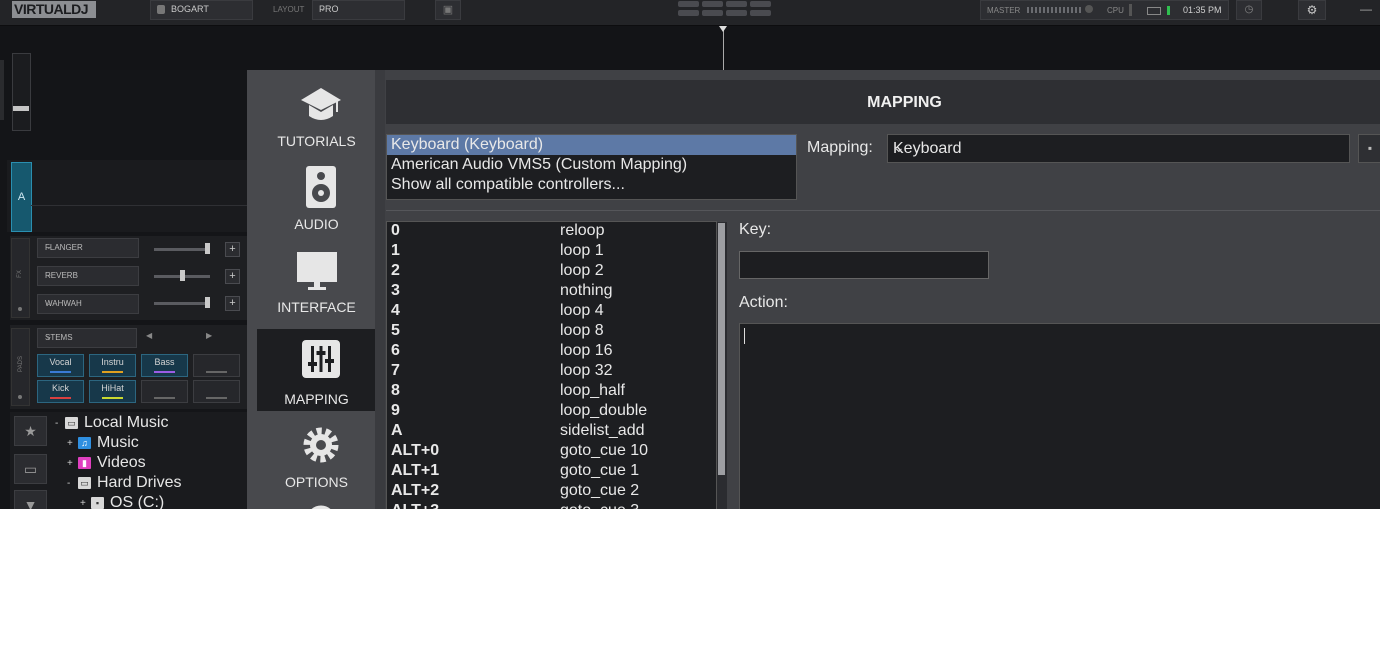 This screenshot has width=1380, height=648. I want to click on save-icon: ▪, so click(1369, 148).